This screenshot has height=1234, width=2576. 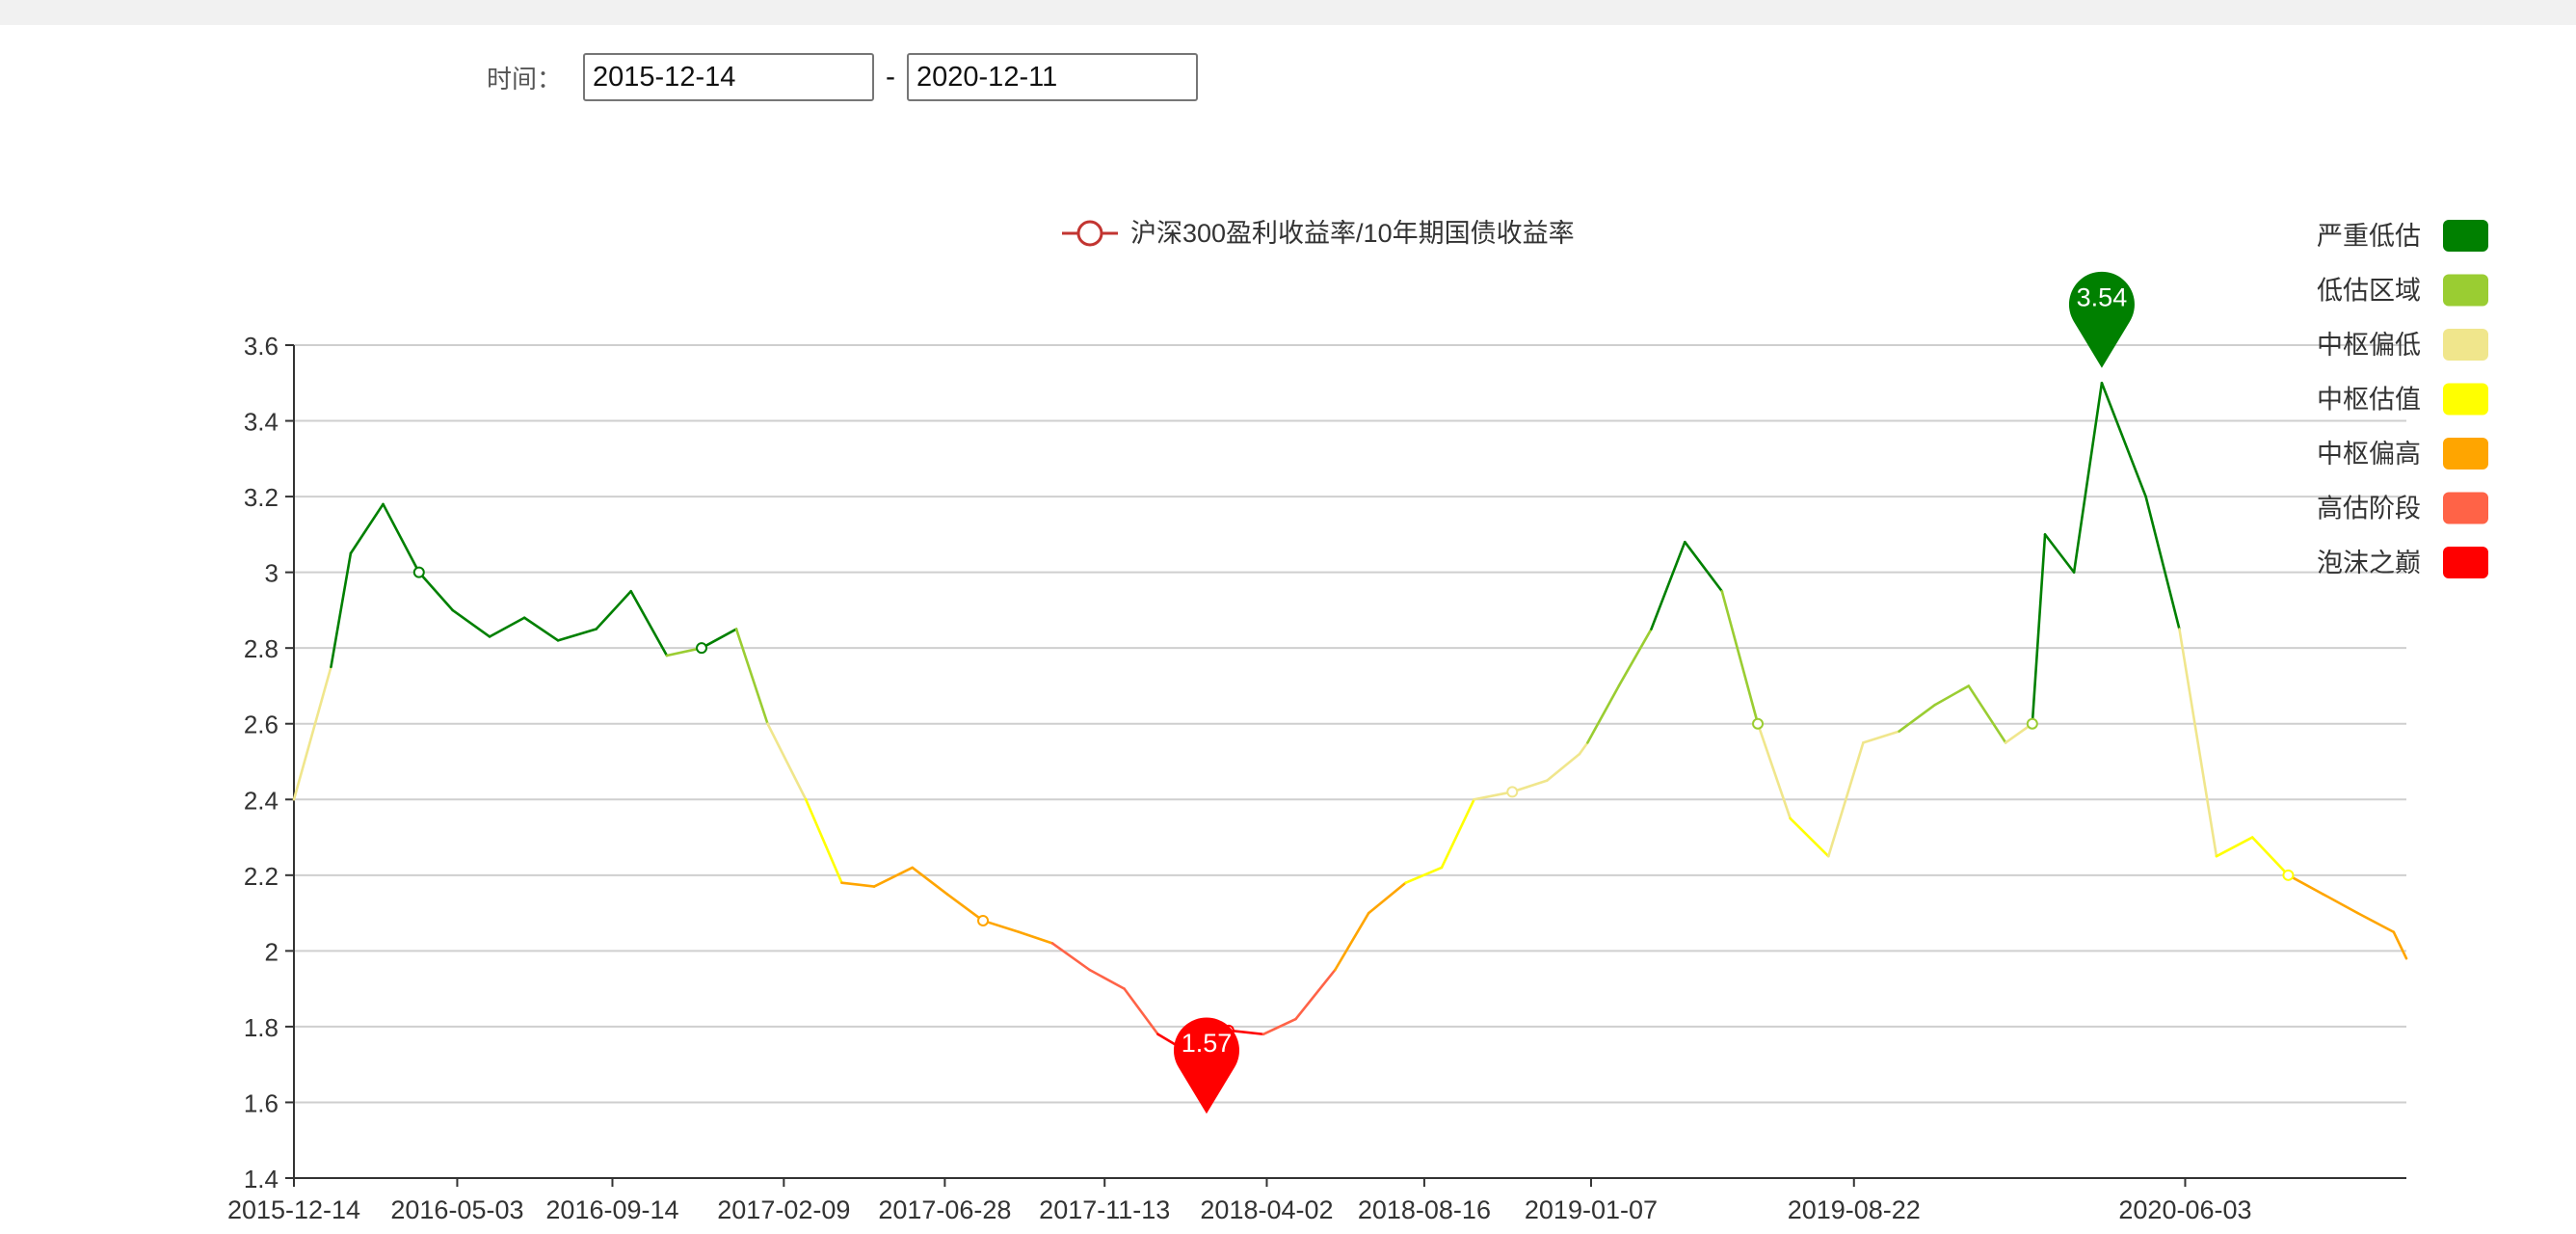 What do you see at coordinates (261, 422) in the screenshot?
I see `y-tick-label: 3.4` at bounding box center [261, 422].